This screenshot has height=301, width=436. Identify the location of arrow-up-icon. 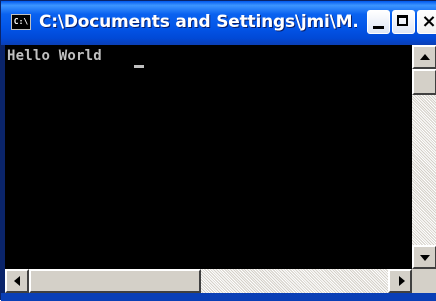
(425, 57).